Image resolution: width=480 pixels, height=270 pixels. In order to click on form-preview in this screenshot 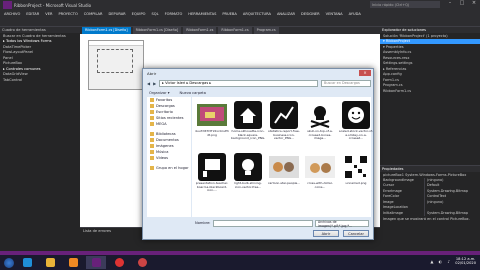, I will do `click(116, 65)`.